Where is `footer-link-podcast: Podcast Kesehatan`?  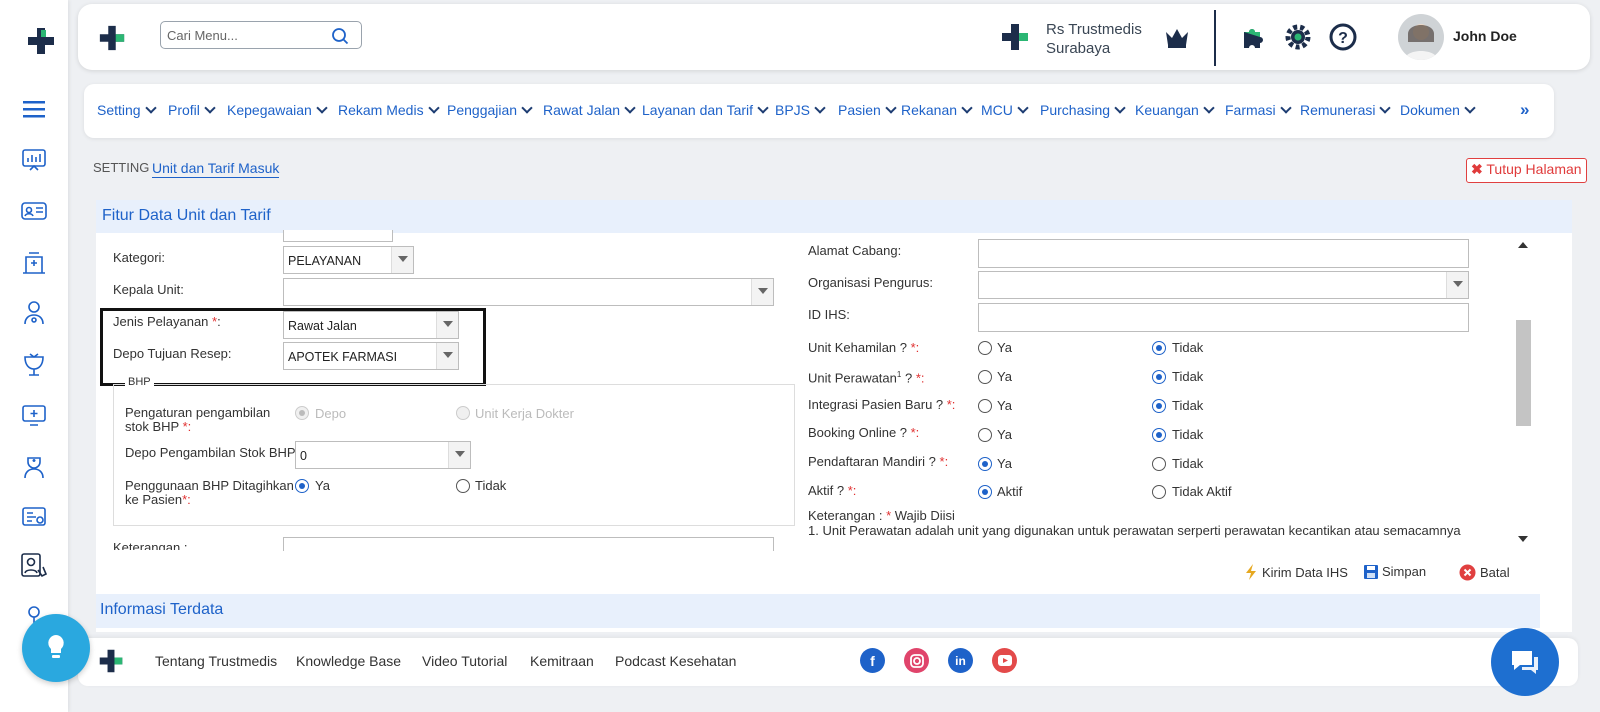
footer-link-podcast: Podcast Kesehatan is located at coordinates (675, 661).